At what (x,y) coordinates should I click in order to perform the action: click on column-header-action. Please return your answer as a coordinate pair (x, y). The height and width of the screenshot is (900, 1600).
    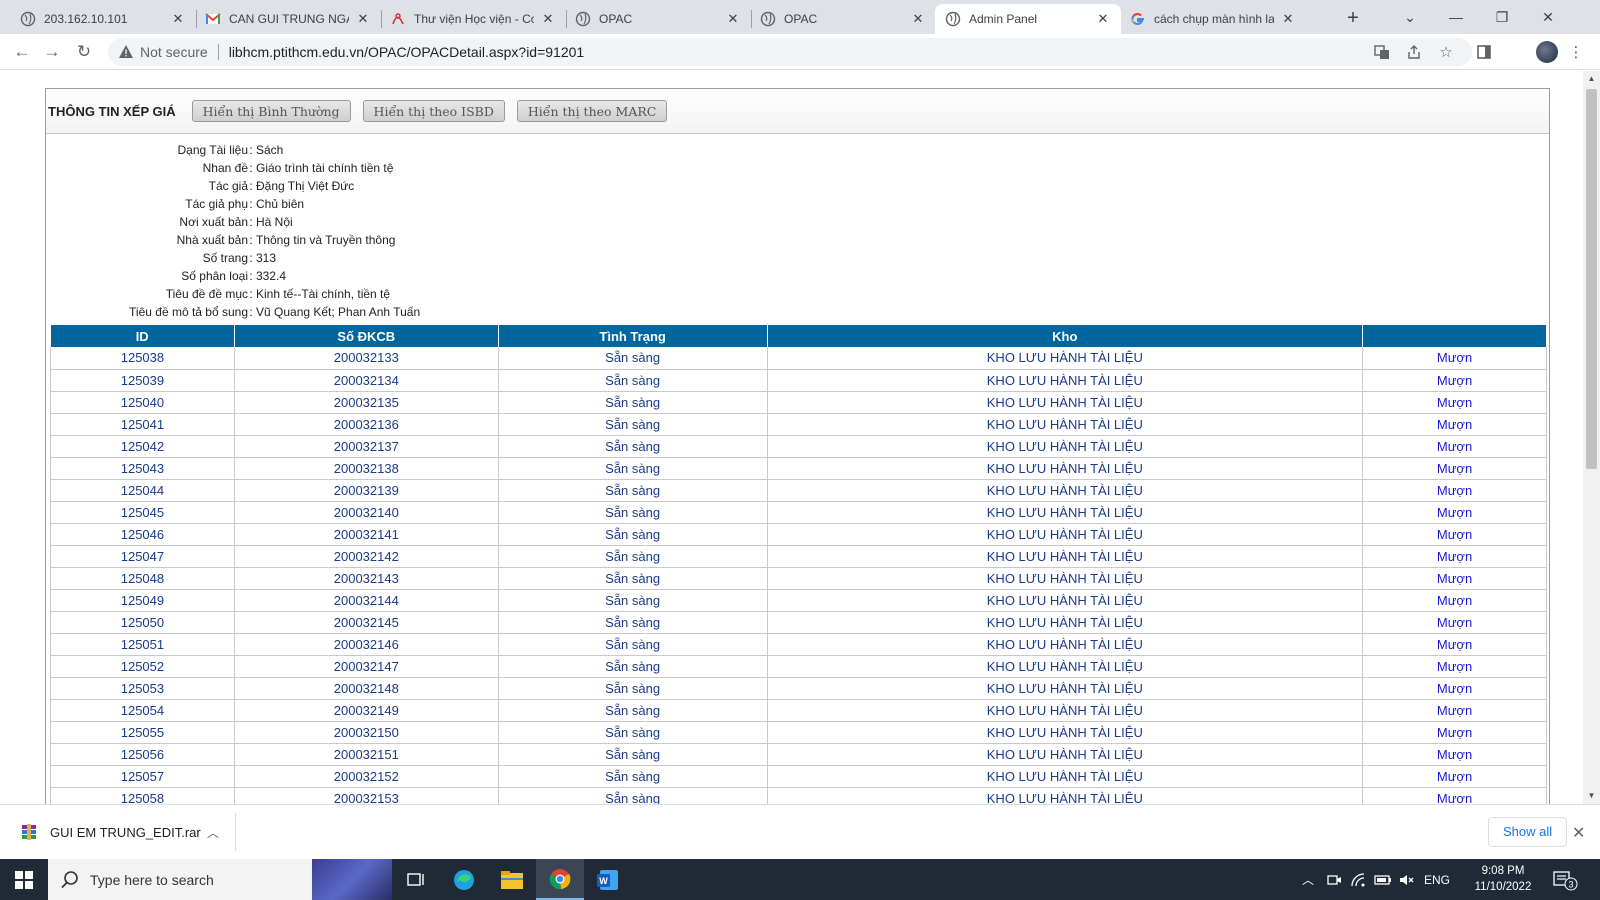
    Looking at the image, I should click on (1454, 336).